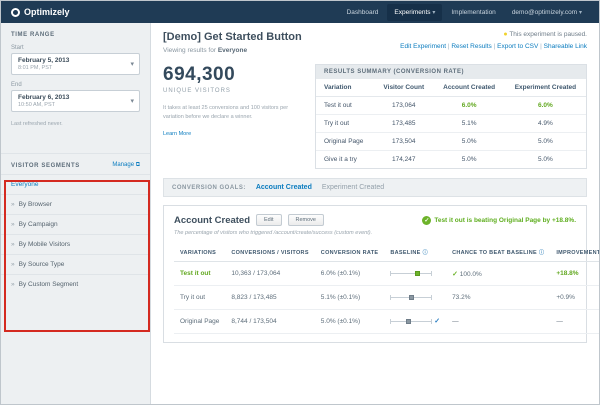 The width and height of the screenshot is (600, 405). Describe the element at coordinates (455, 321) in the screenshot. I see `chance-value: —` at that location.